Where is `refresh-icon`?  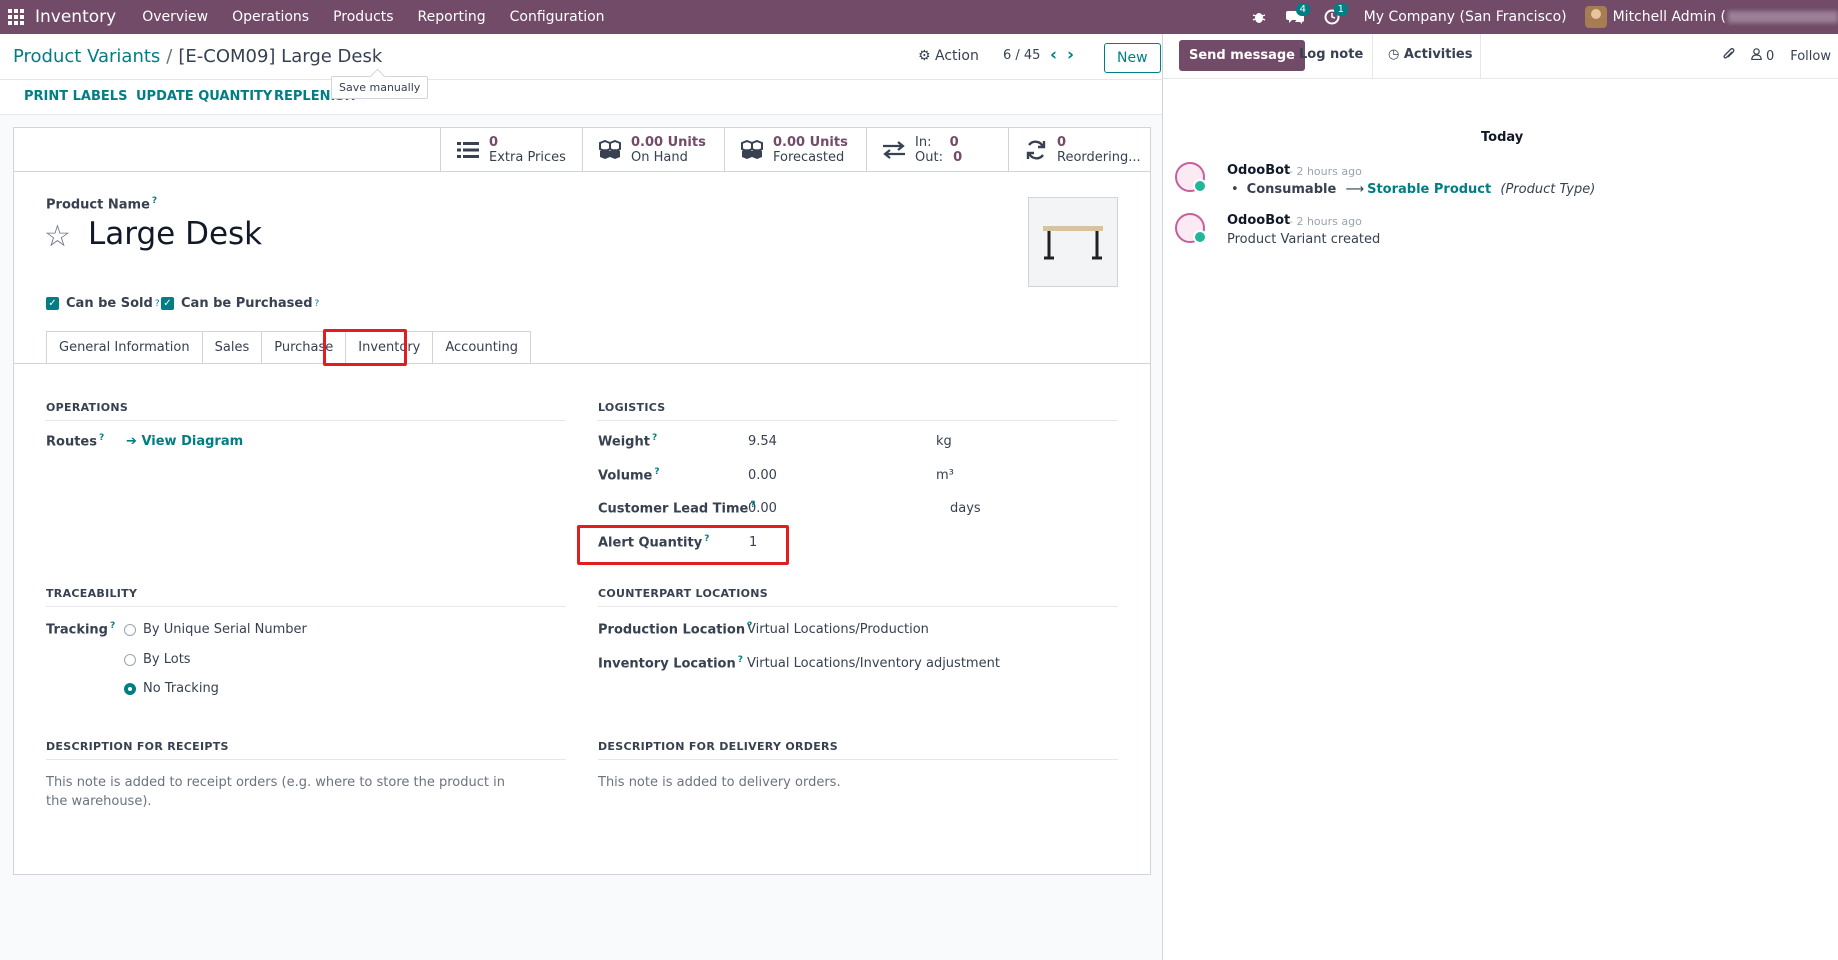 refresh-icon is located at coordinates (1036, 150).